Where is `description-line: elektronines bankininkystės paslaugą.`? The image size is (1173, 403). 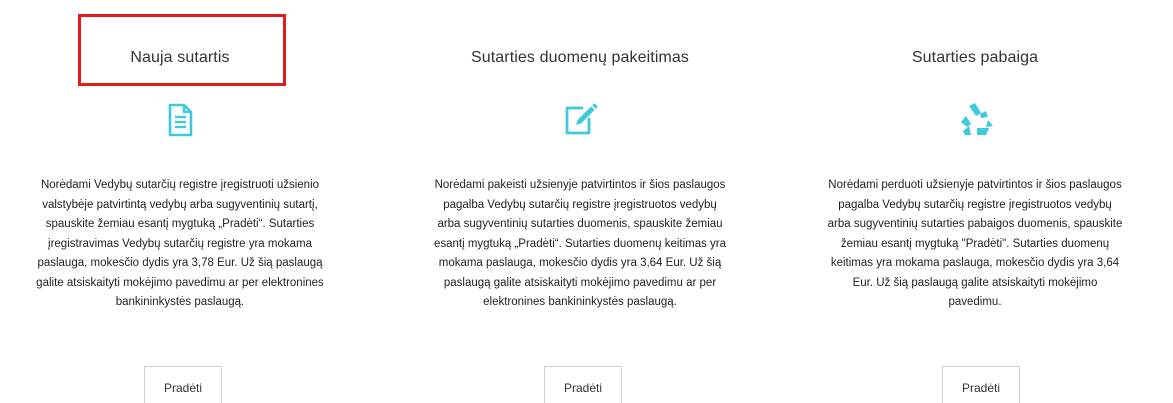
description-line: elektronines bankininkystės paslaugą. is located at coordinates (580, 302).